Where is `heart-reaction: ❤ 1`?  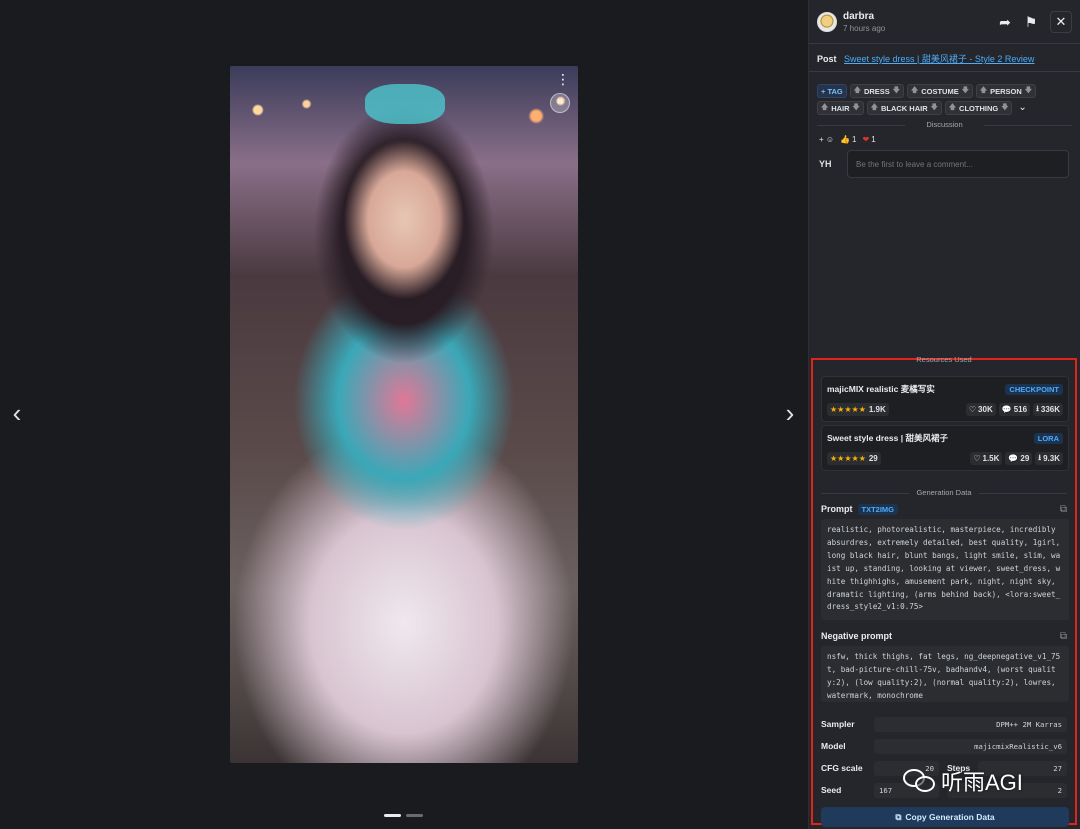
heart-reaction: ❤ 1 is located at coordinates (868, 139).